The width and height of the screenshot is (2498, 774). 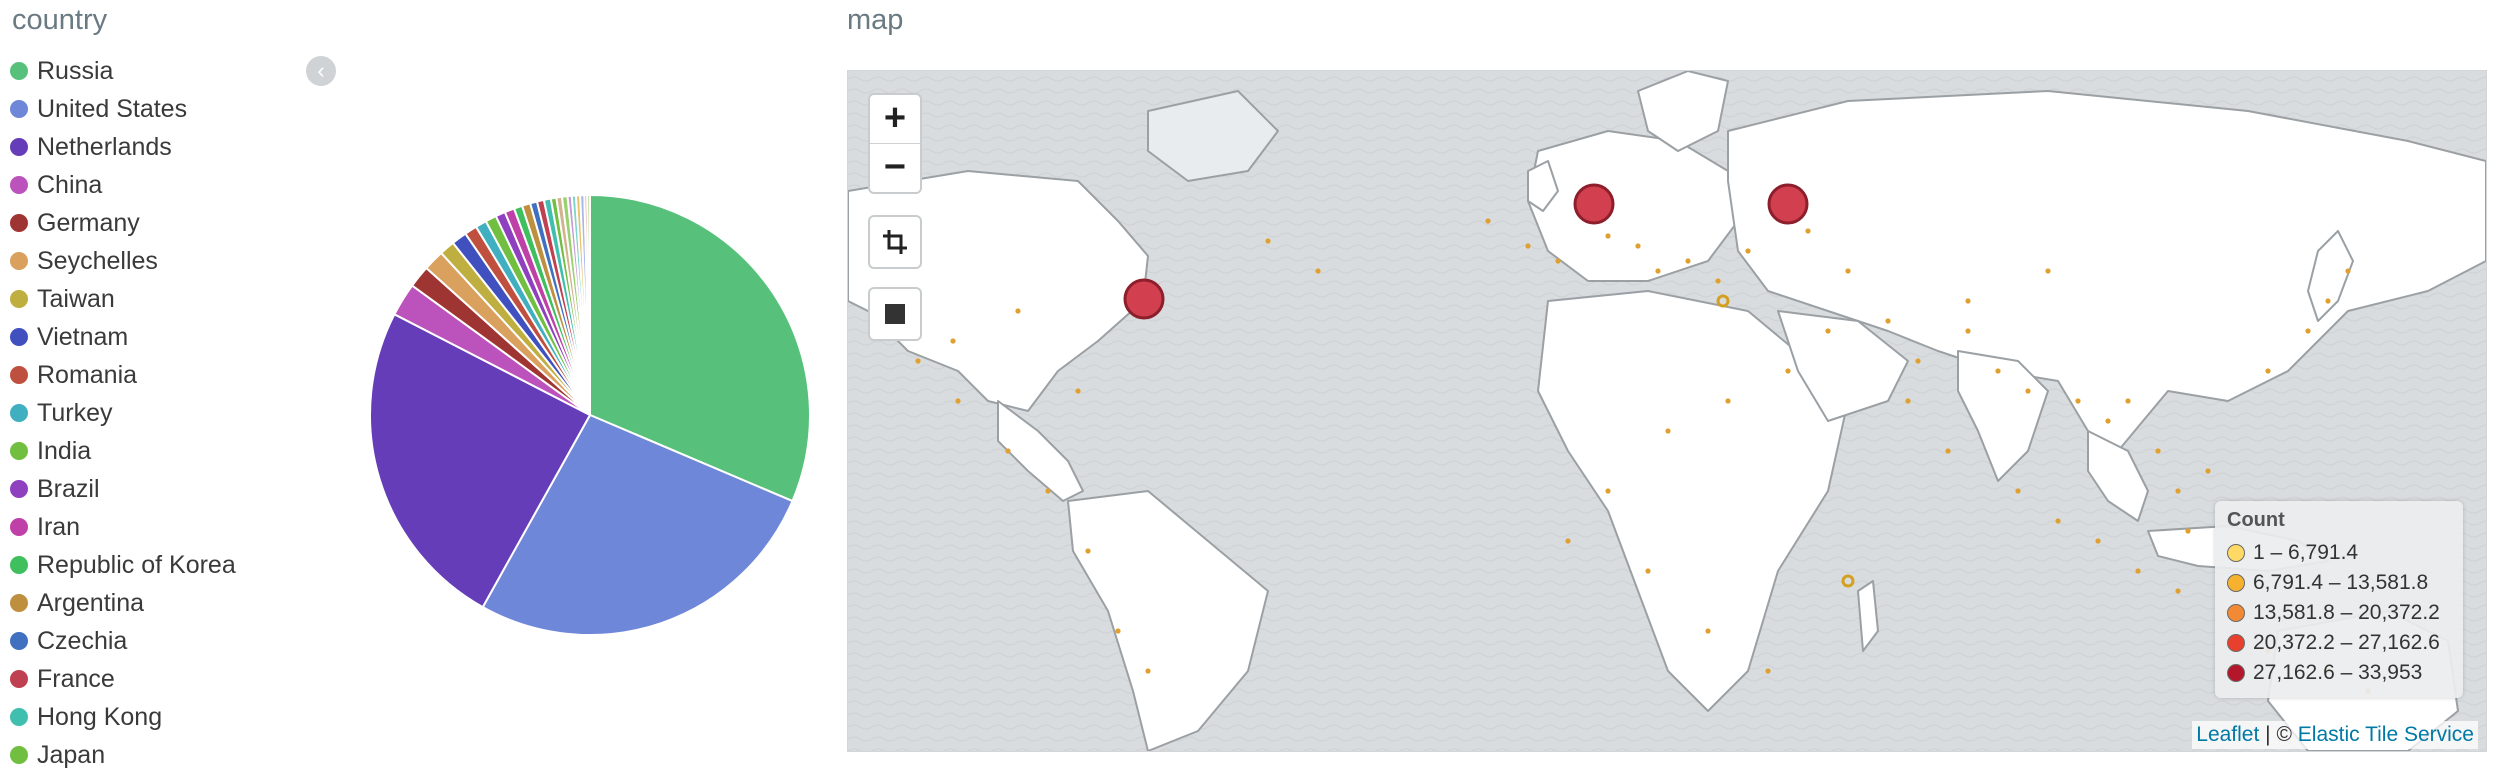 What do you see at coordinates (123, 641) in the screenshot?
I see `legend-item: Czechia` at bounding box center [123, 641].